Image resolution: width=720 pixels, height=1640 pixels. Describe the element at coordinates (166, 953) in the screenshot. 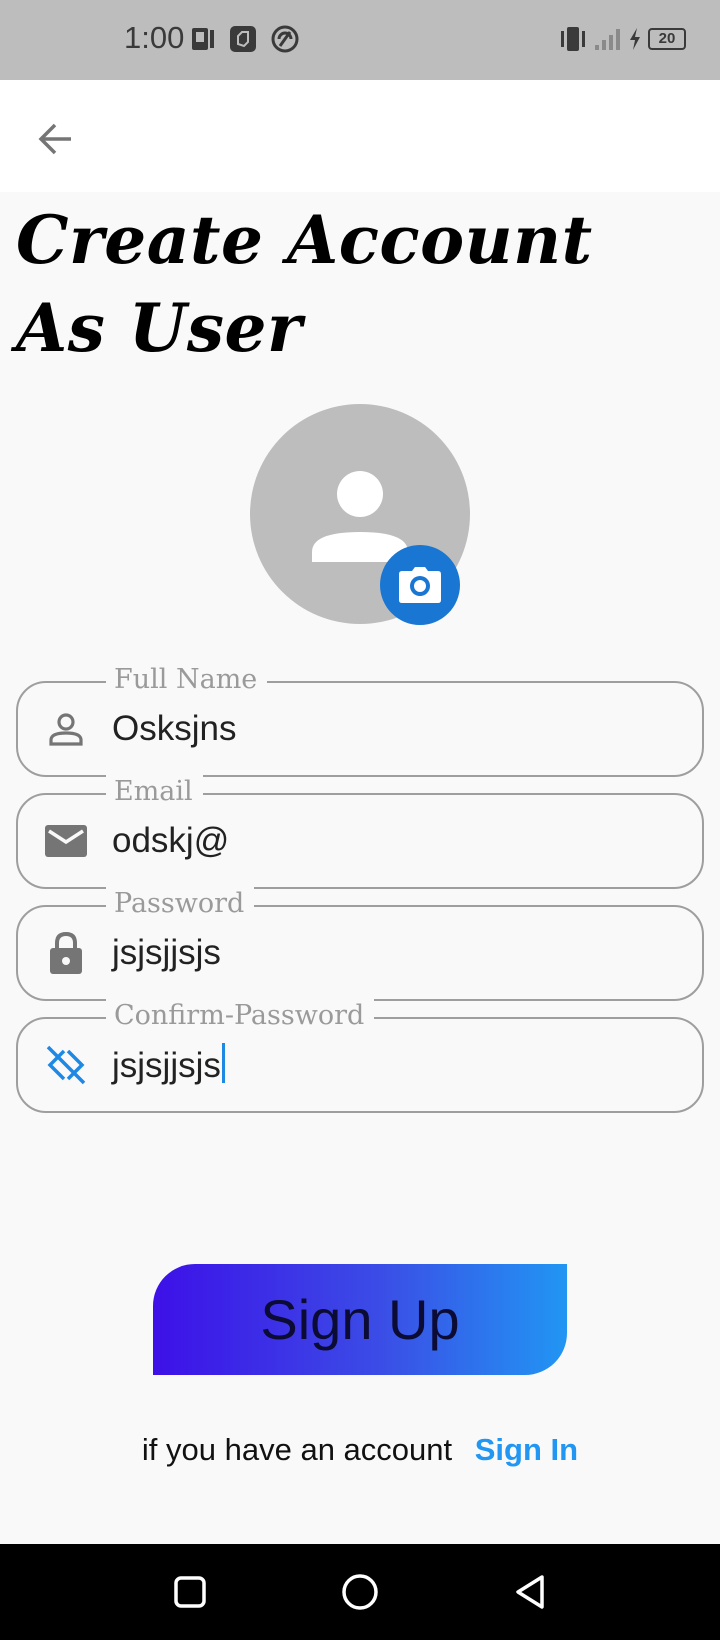

I see `password-input: jsjsjjsjs` at that location.